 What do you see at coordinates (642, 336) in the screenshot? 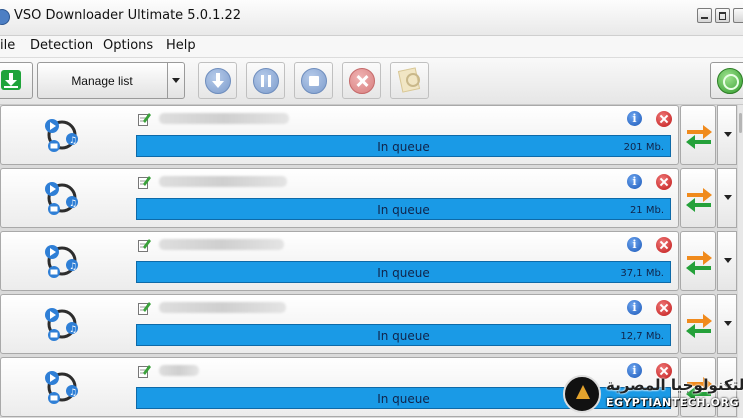
I see `file-size: 12,7 Mb.` at bounding box center [642, 336].